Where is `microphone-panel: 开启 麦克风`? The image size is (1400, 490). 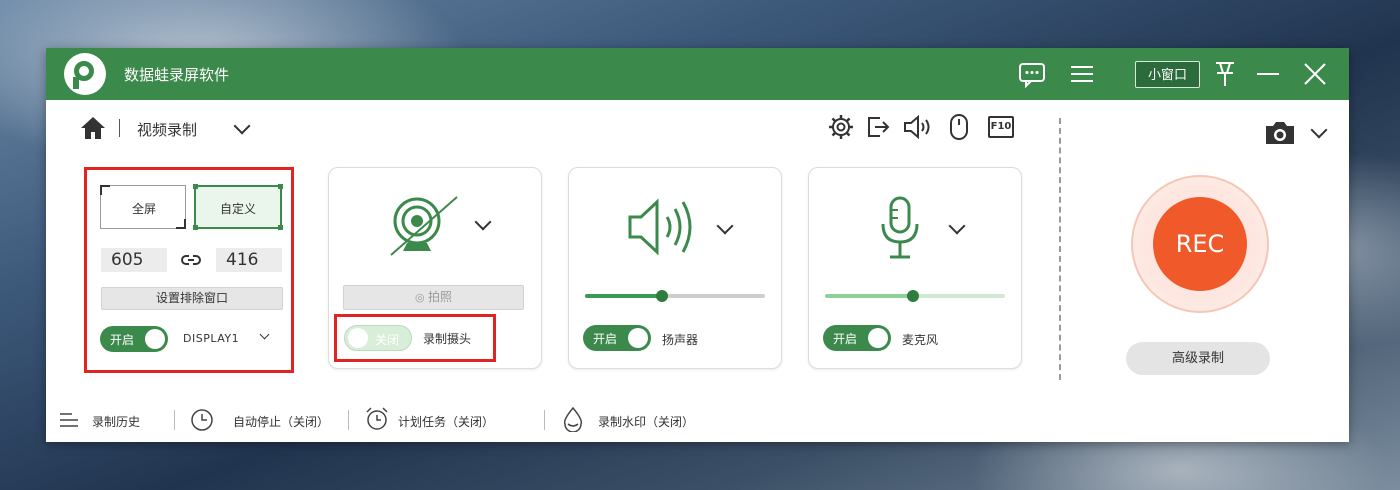 microphone-panel: 开启 麦克风 is located at coordinates (915, 268).